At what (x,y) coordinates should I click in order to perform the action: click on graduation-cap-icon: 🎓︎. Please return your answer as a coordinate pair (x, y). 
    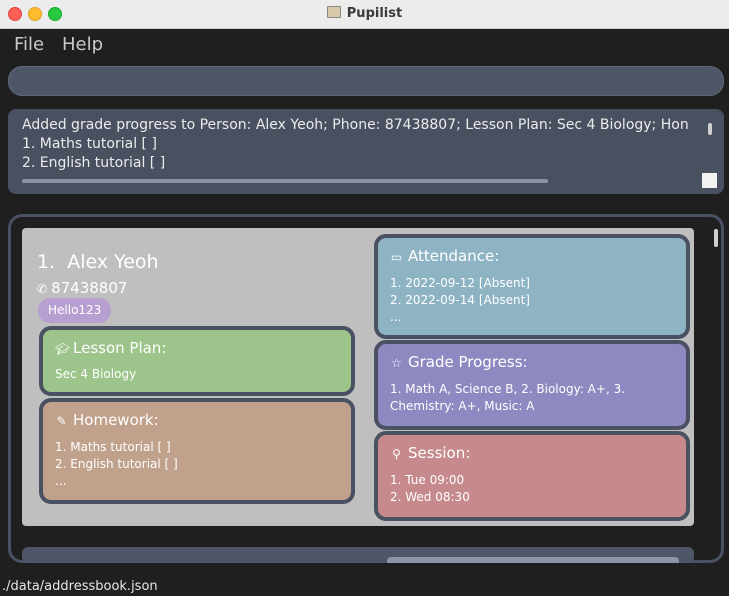
    Looking at the image, I should click on (63, 349).